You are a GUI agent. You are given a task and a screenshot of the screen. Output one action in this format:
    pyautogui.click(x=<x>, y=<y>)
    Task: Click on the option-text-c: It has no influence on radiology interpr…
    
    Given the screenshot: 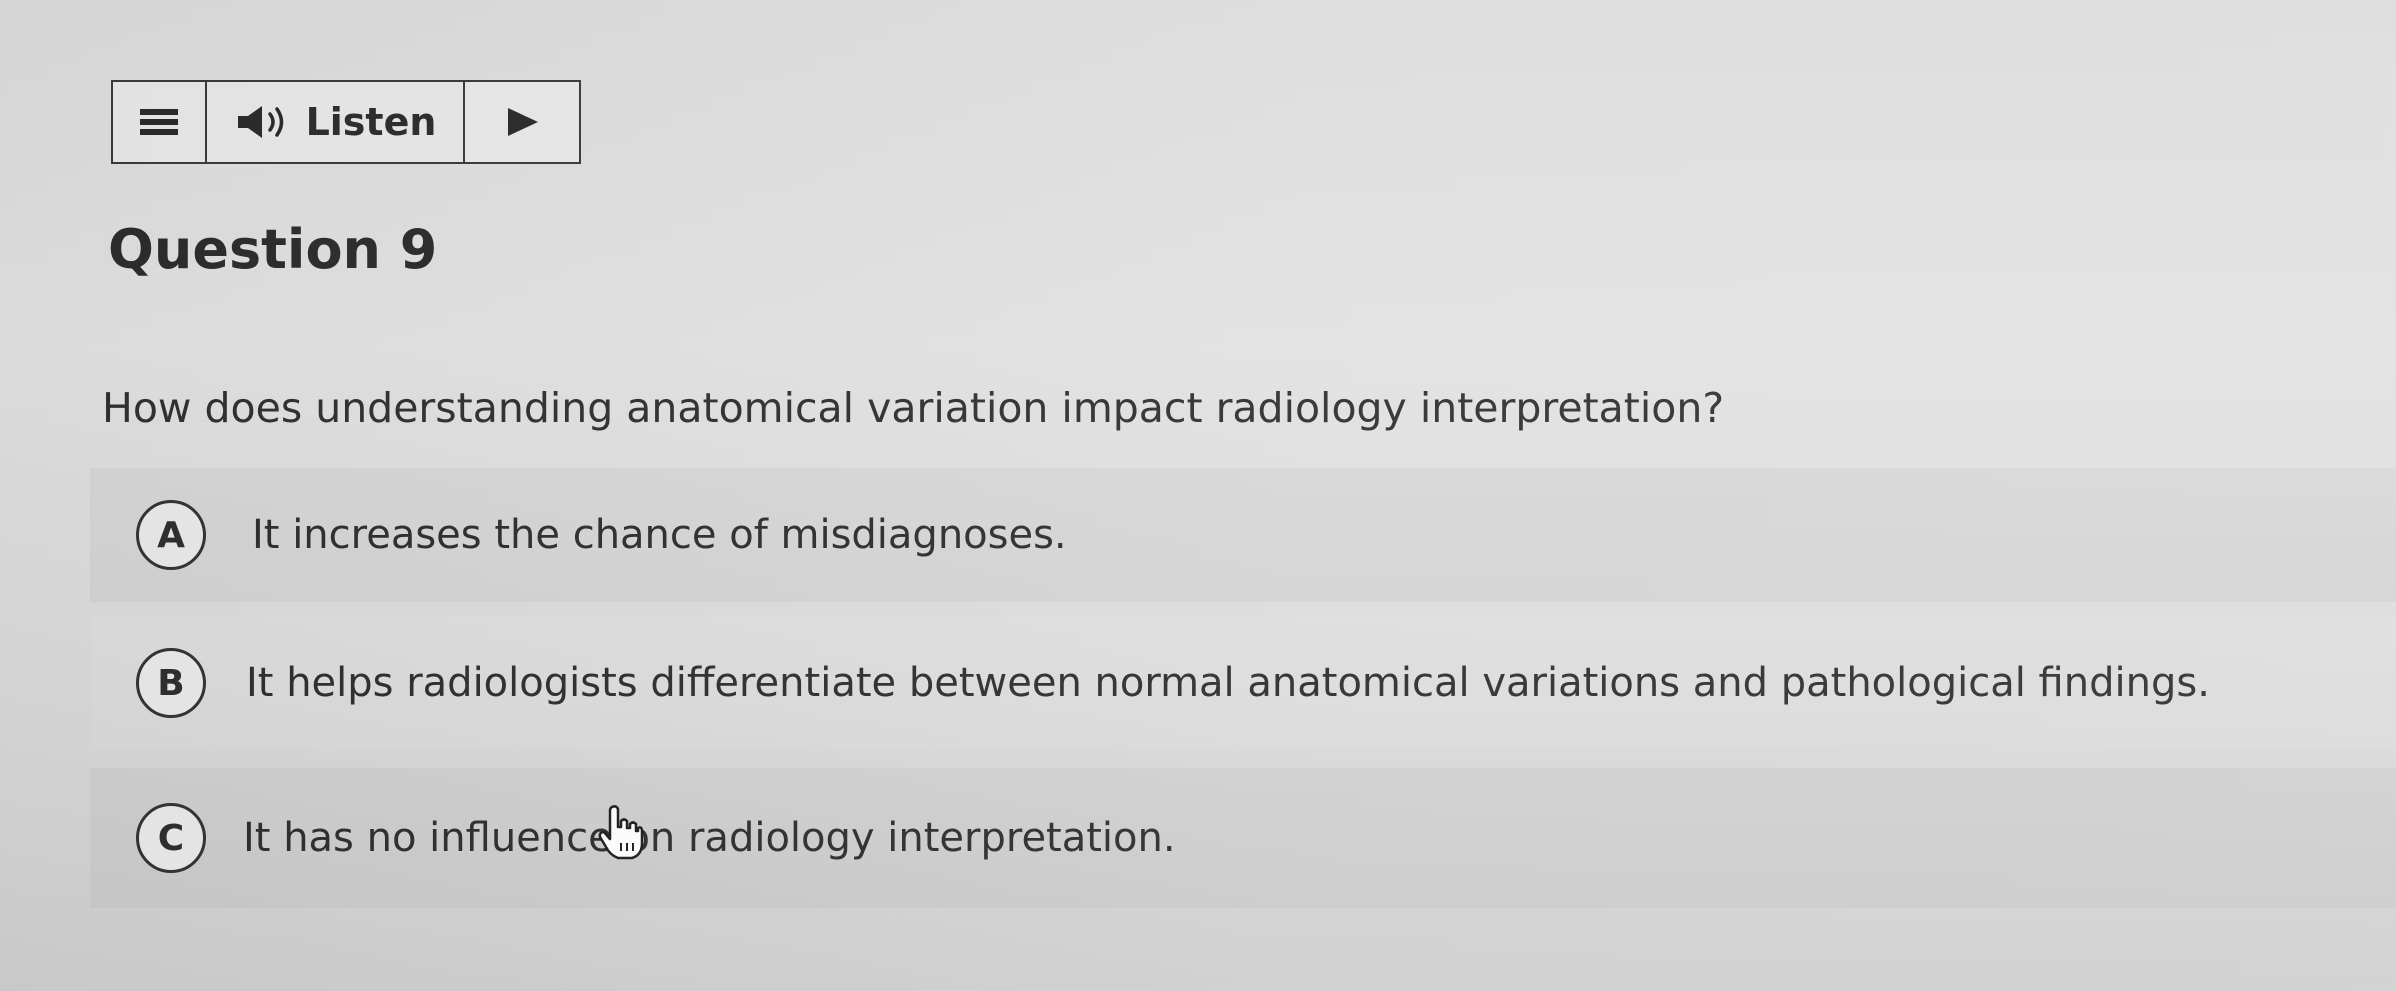 What is the action you would take?
    pyautogui.click(x=709, y=838)
    